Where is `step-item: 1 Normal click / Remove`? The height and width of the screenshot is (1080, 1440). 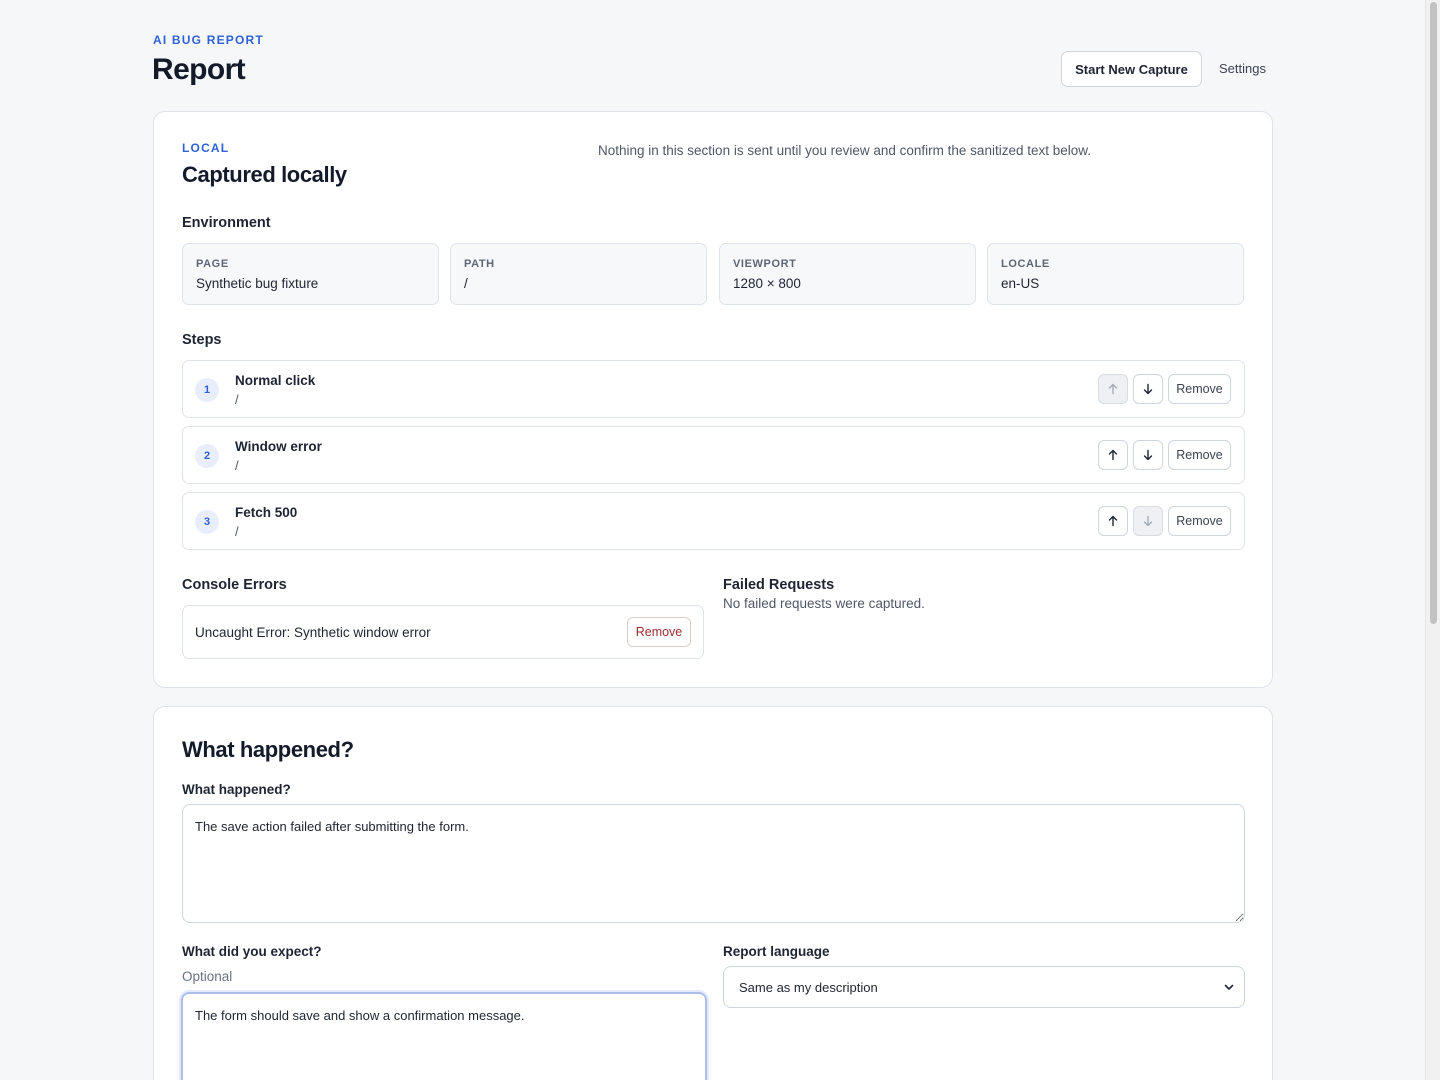 step-item: 1 Normal click / Remove is located at coordinates (713, 389).